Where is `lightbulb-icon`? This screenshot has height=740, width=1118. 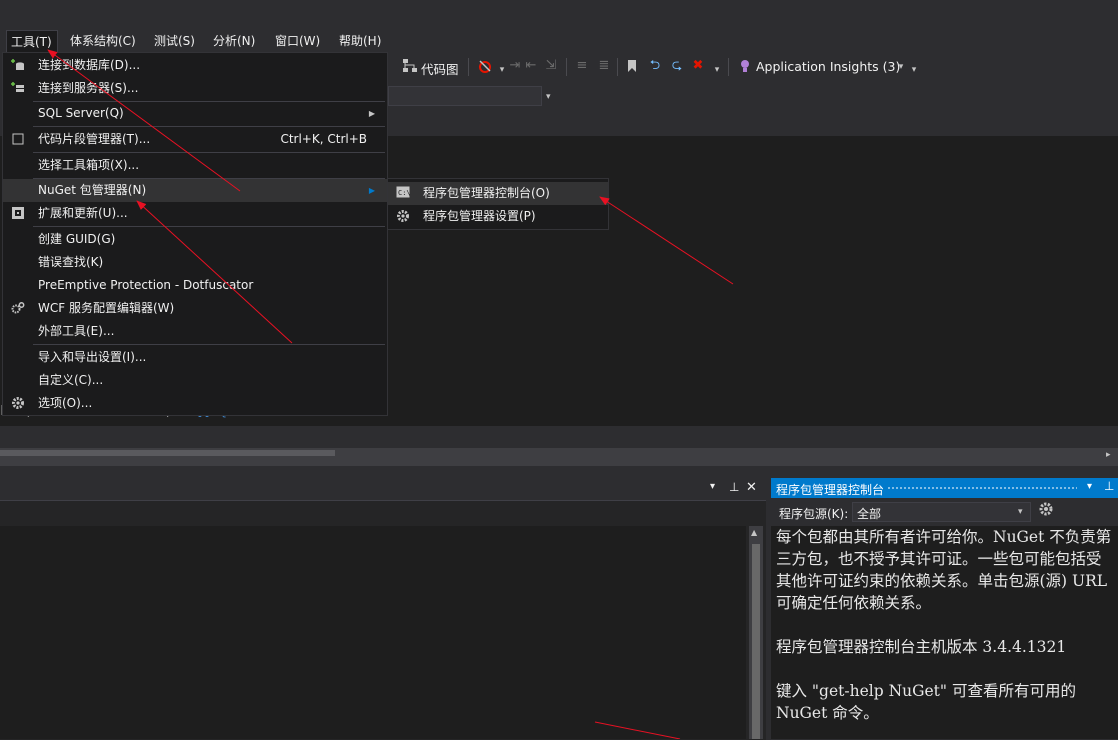
lightbulb-icon is located at coordinates (745, 66).